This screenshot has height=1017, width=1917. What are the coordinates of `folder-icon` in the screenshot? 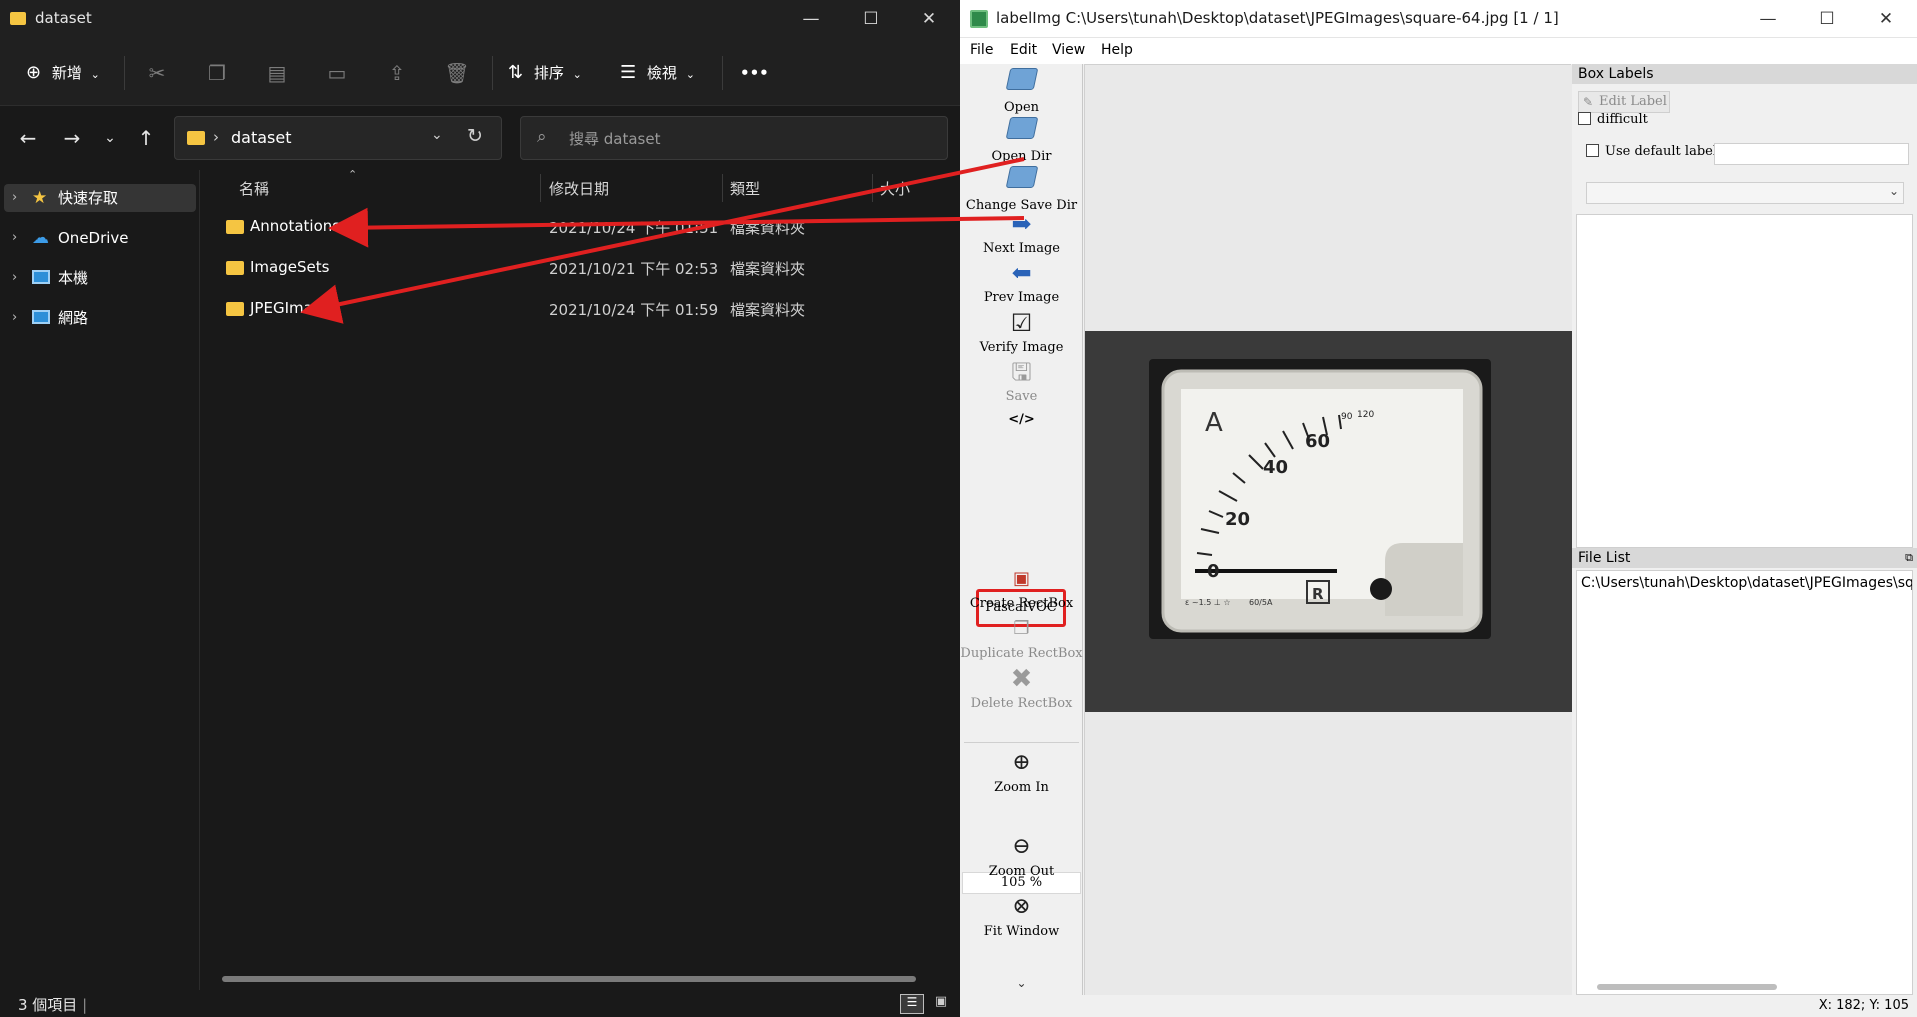 It's located at (18, 18).